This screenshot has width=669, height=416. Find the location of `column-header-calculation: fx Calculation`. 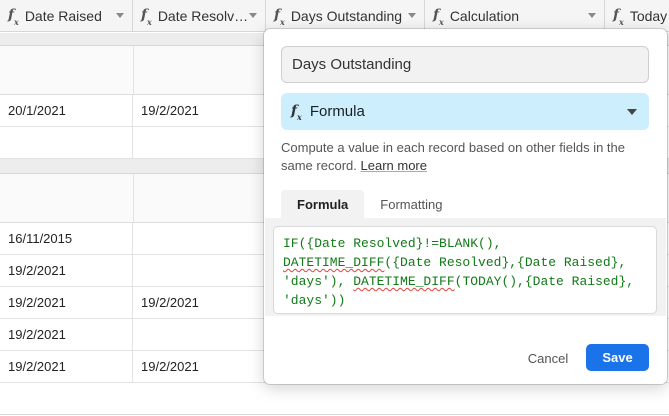

column-header-calculation: fx Calculation is located at coordinates (515, 16).